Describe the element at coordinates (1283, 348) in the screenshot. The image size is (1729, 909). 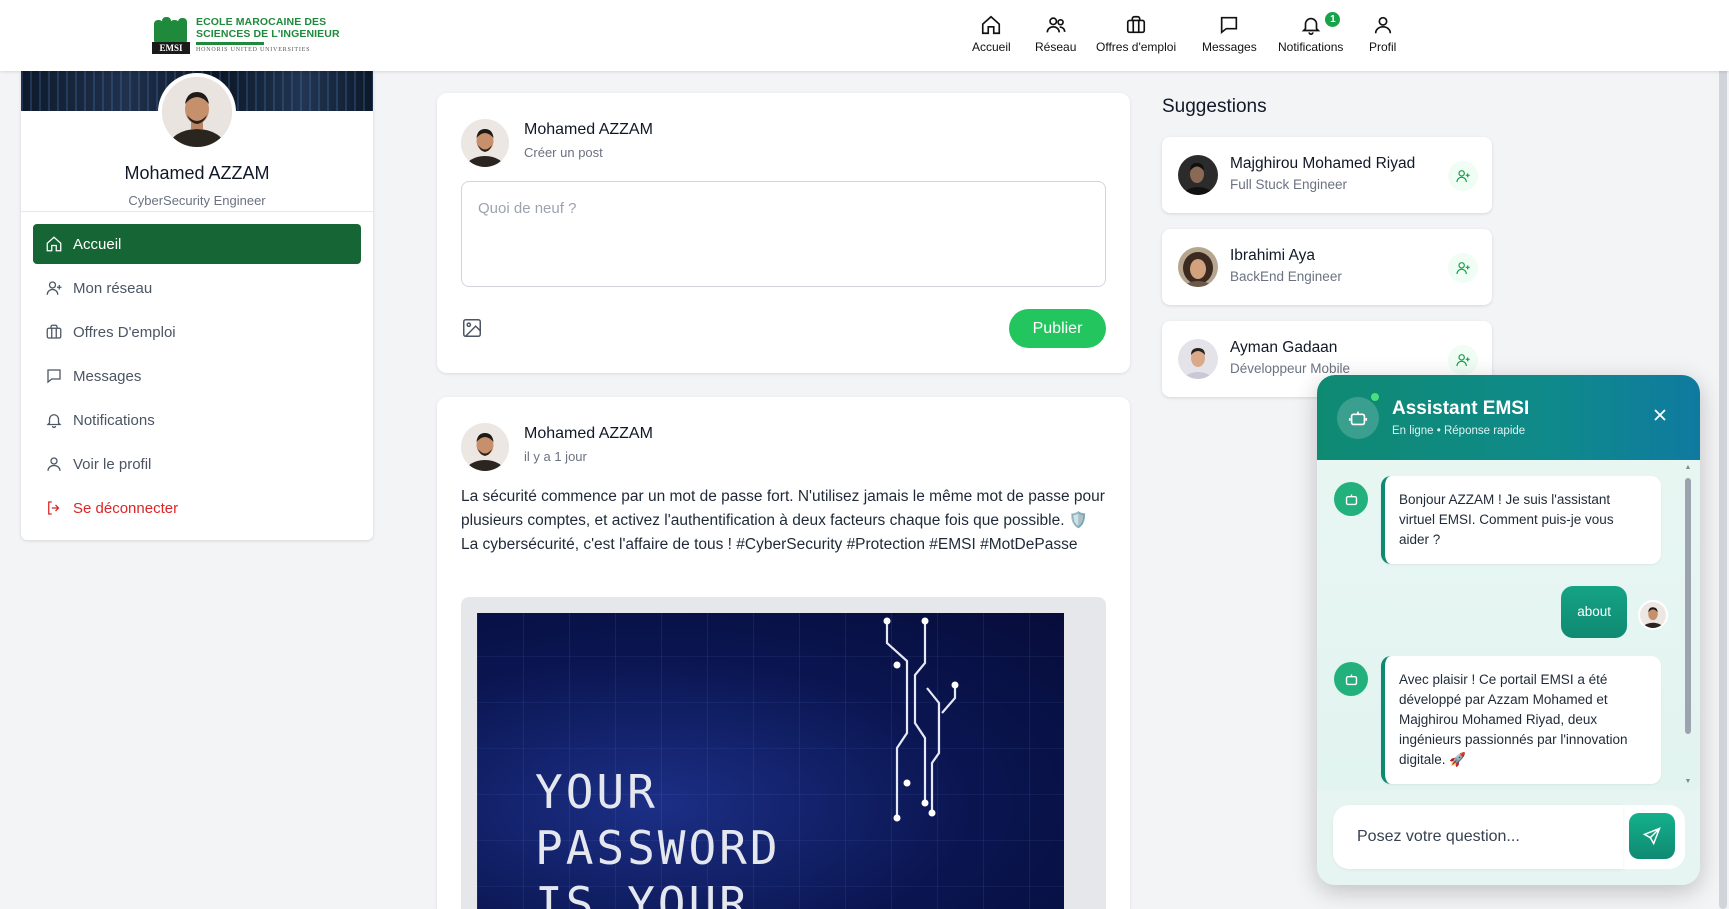
I see `suggestion-name: Ayman Gadaan` at that location.